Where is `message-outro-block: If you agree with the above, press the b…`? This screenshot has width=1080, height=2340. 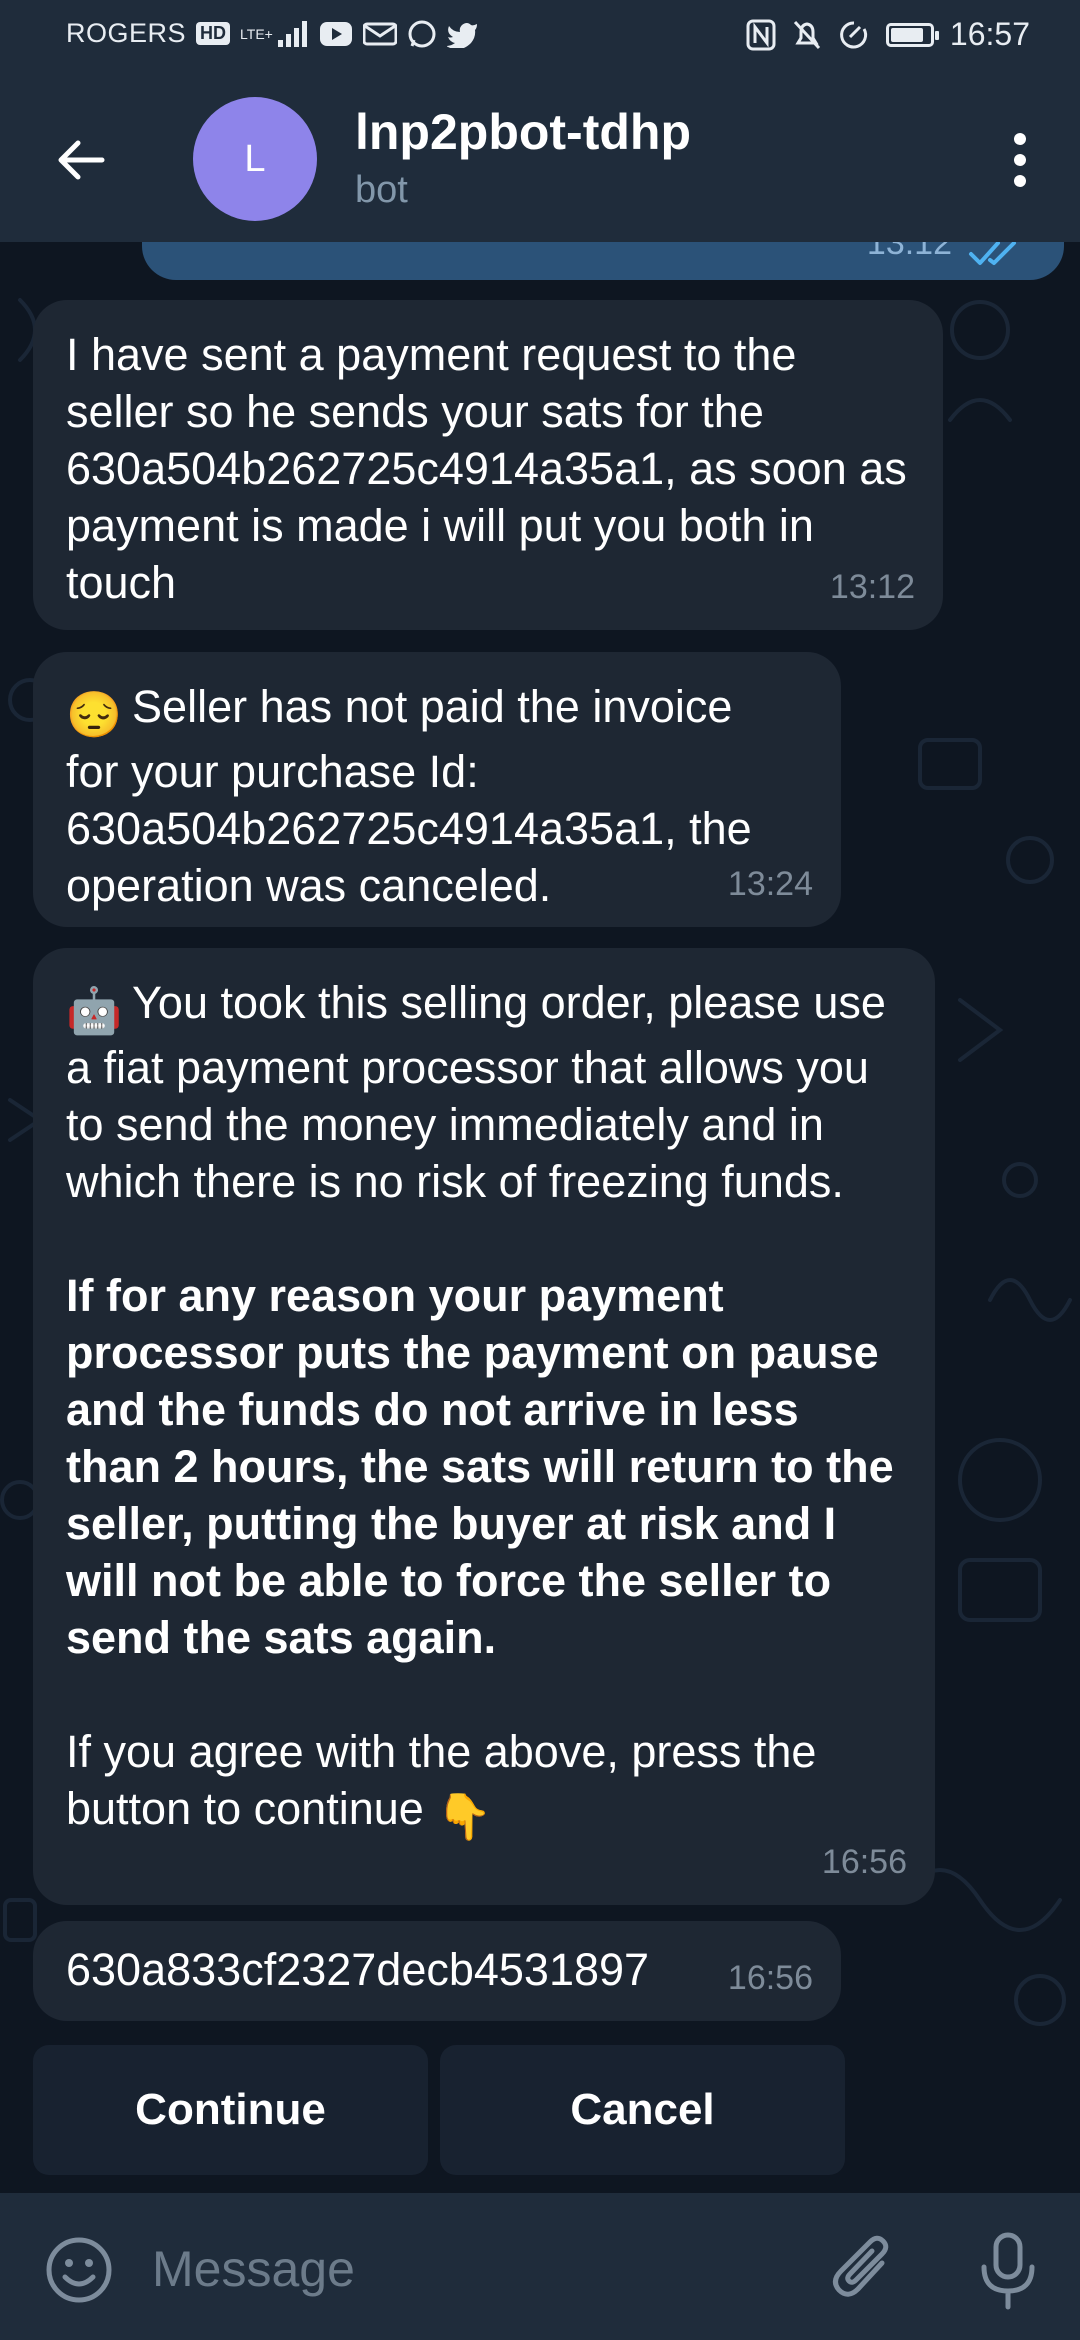
message-outro-block: If you agree with the above, press the b… is located at coordinates (485, 1784).